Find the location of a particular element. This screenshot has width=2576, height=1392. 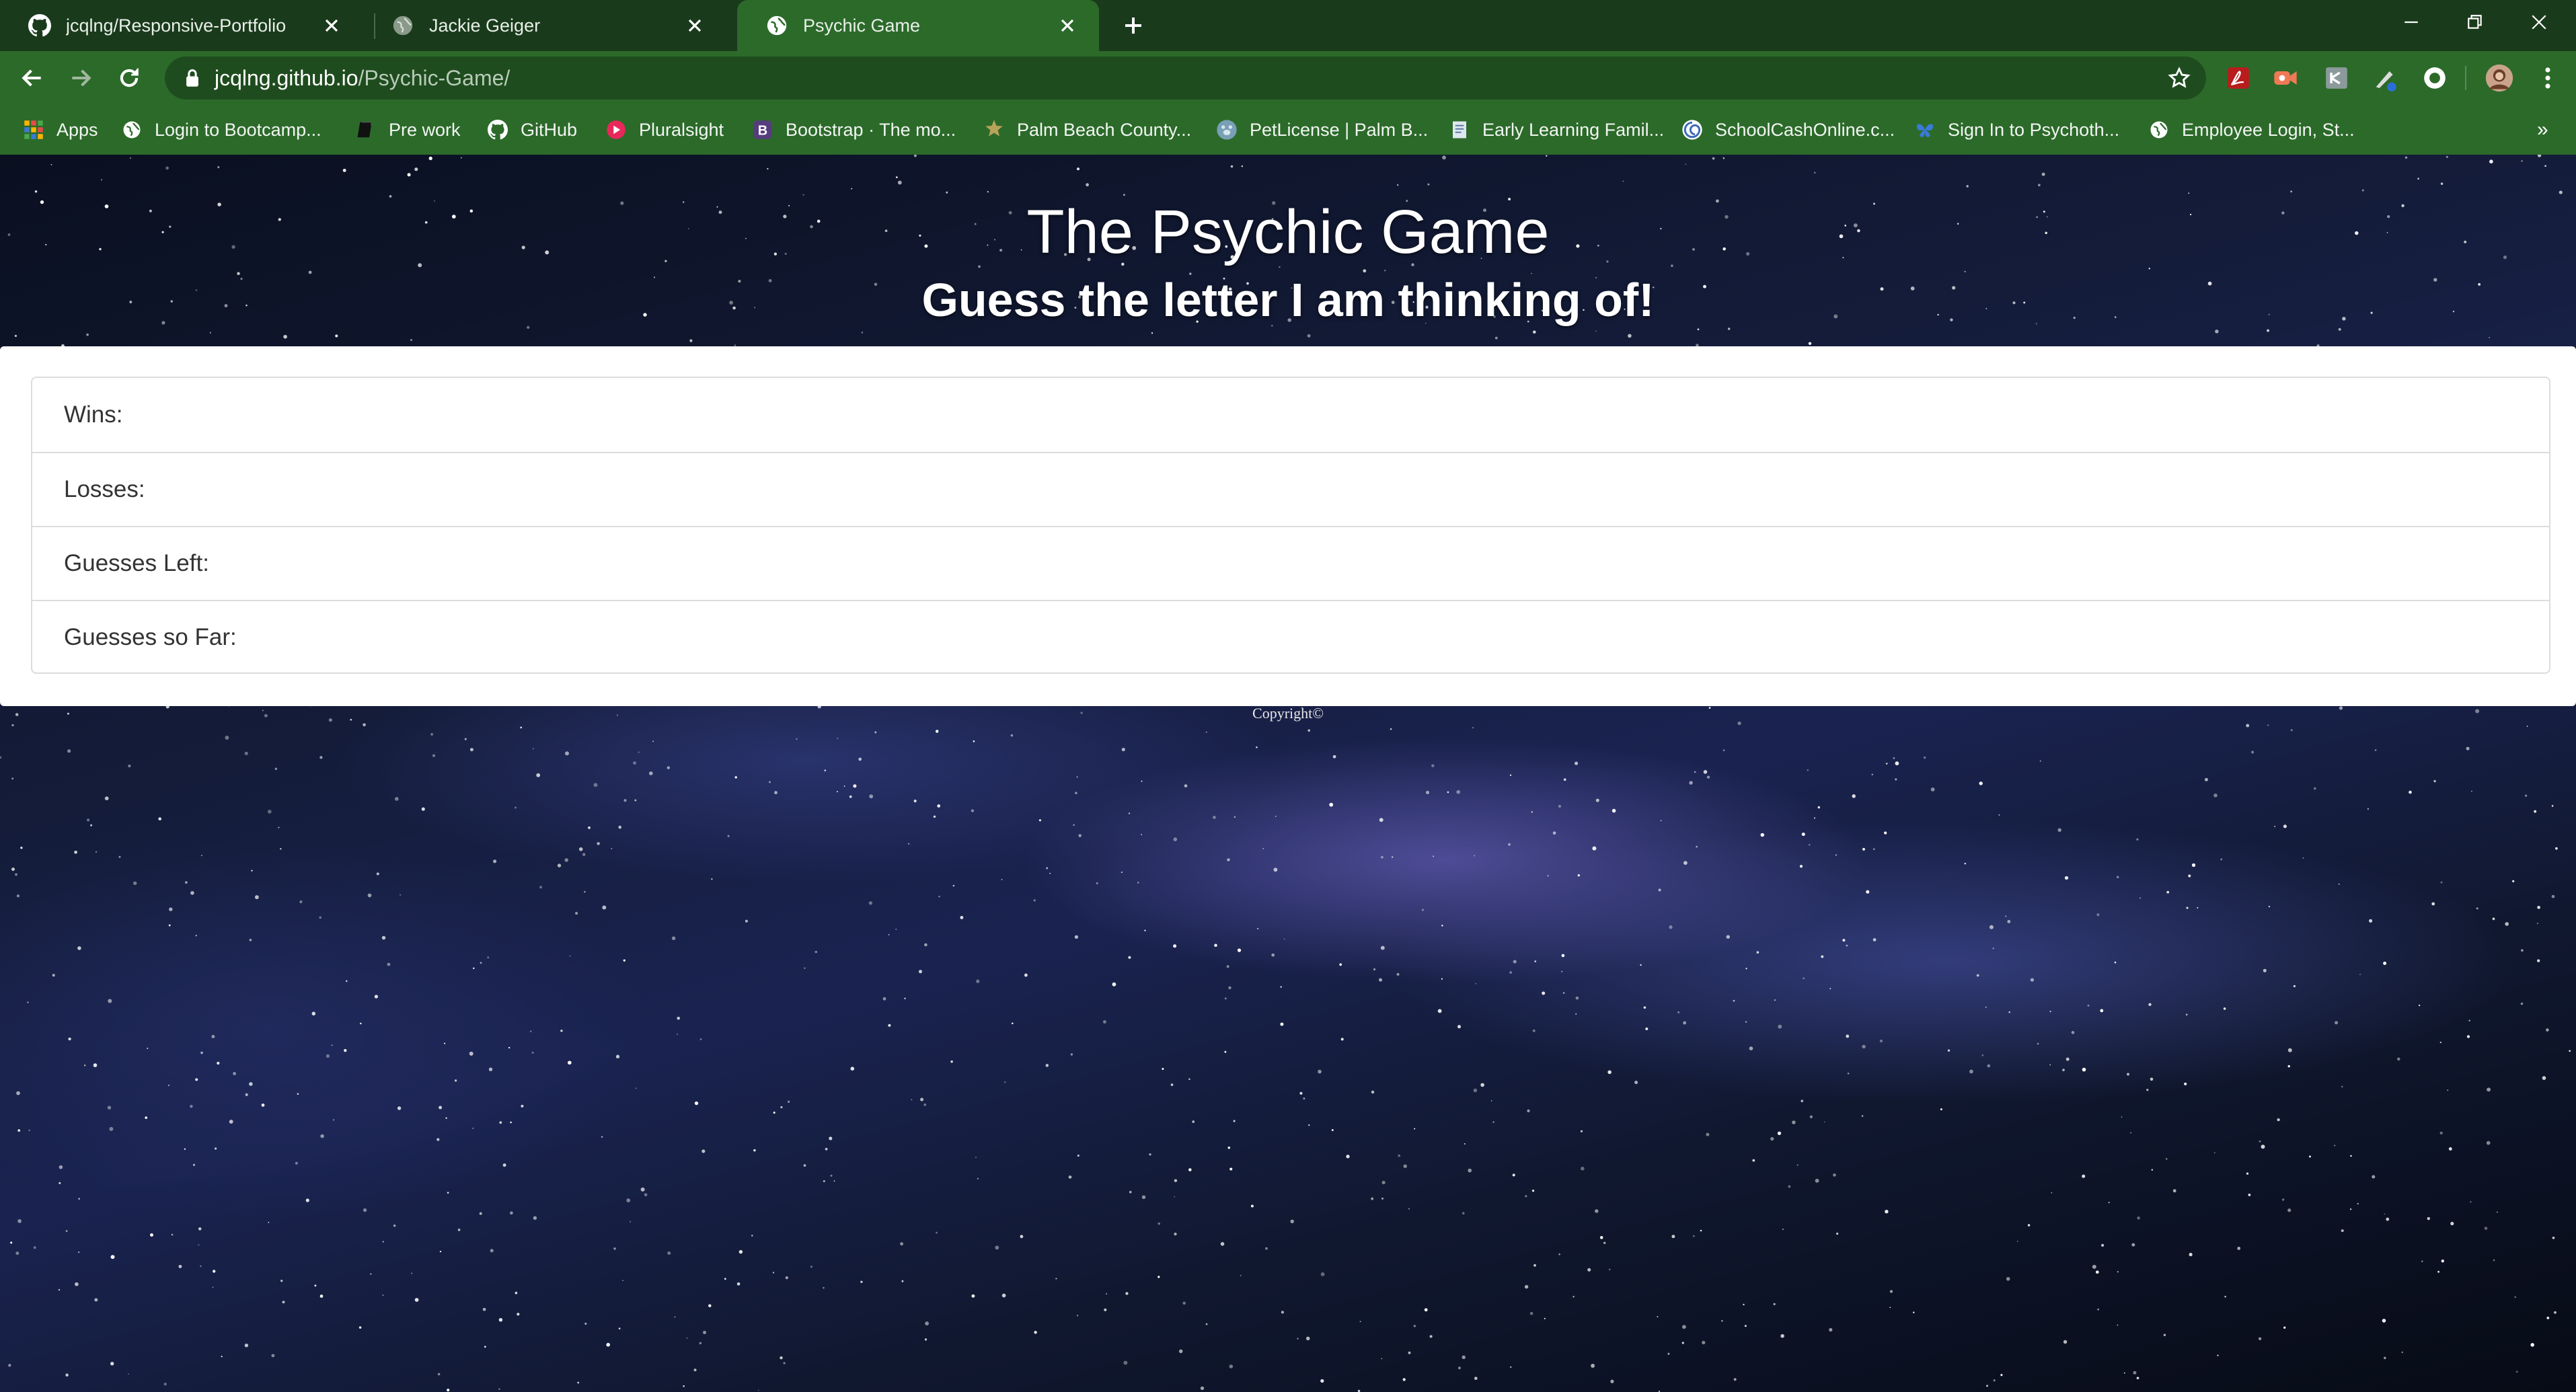

url-text: jcqlng.github.io/Psychic-Game/ is located at coordinates (362, 78).